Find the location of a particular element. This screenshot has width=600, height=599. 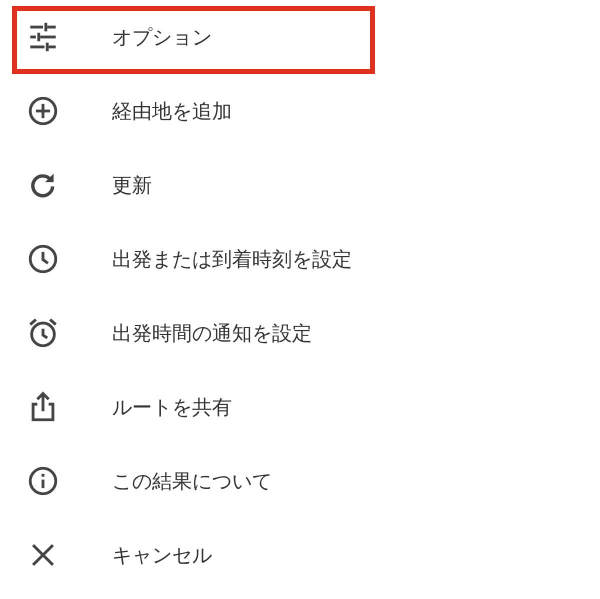

menu-item-label: ルートを共有 is located at coordinates (172, 407).